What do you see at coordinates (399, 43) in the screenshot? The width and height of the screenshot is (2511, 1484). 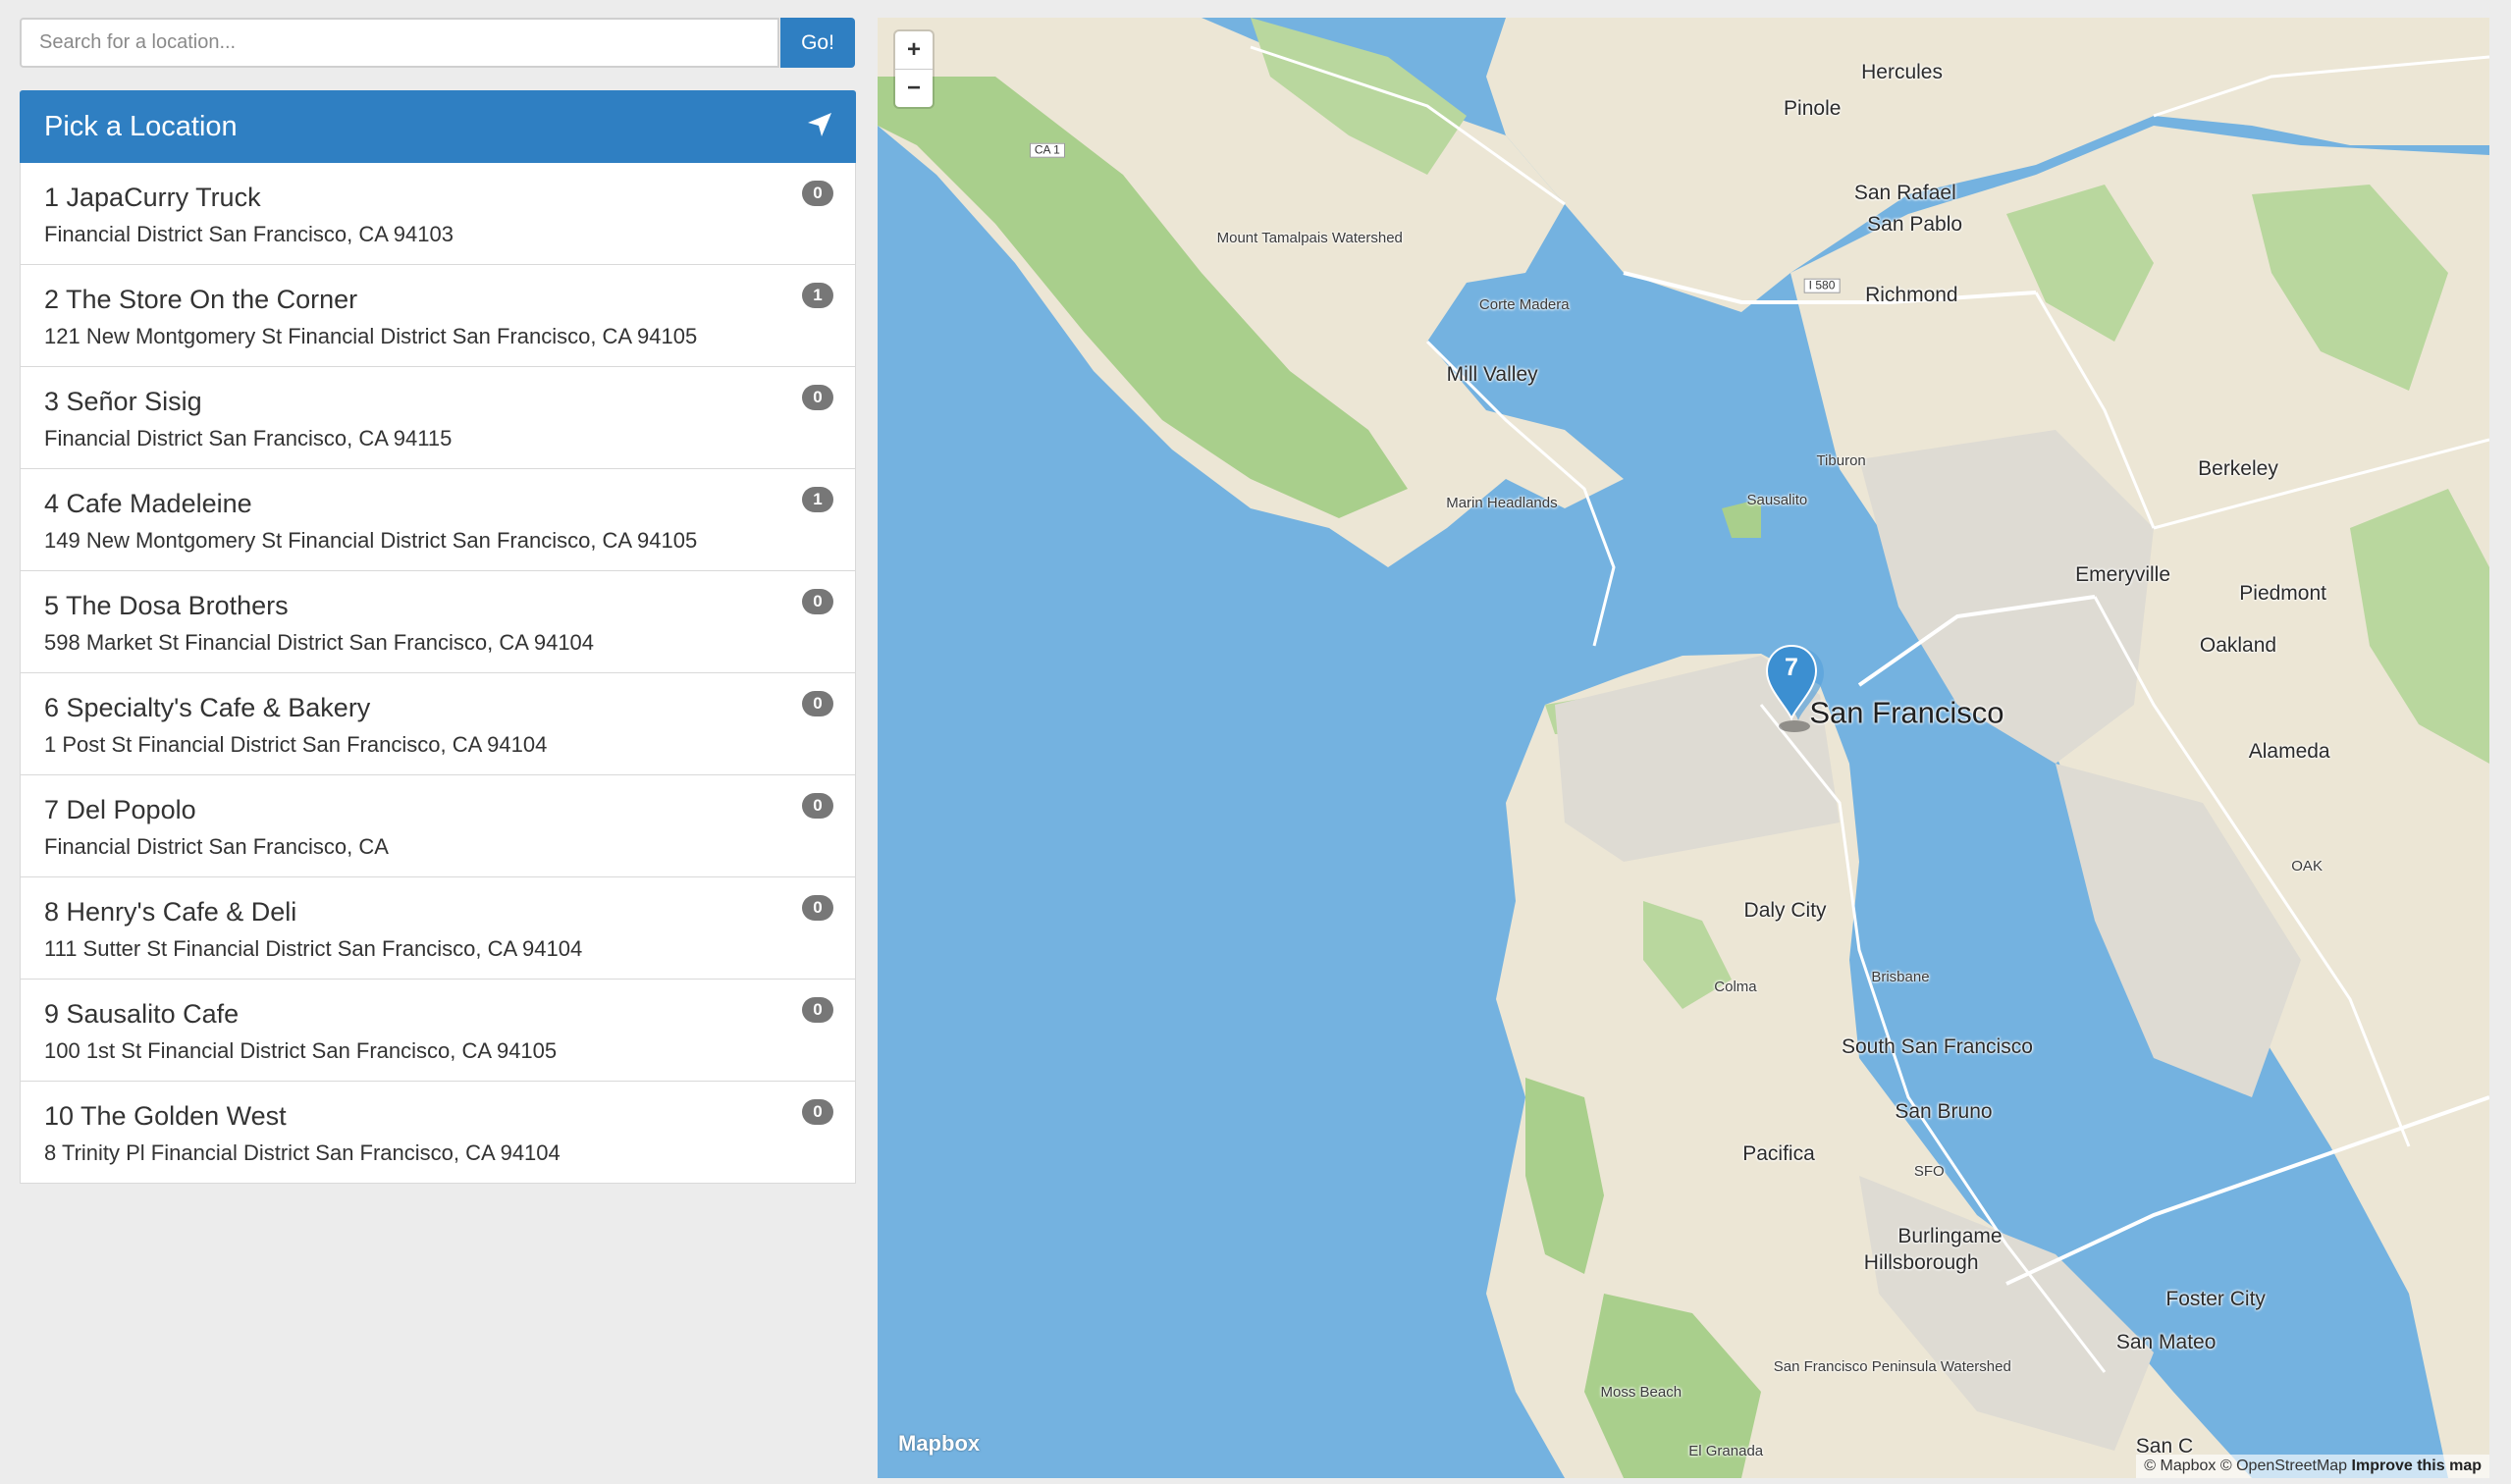 I see `search-input` at bounding box center [399, 43].